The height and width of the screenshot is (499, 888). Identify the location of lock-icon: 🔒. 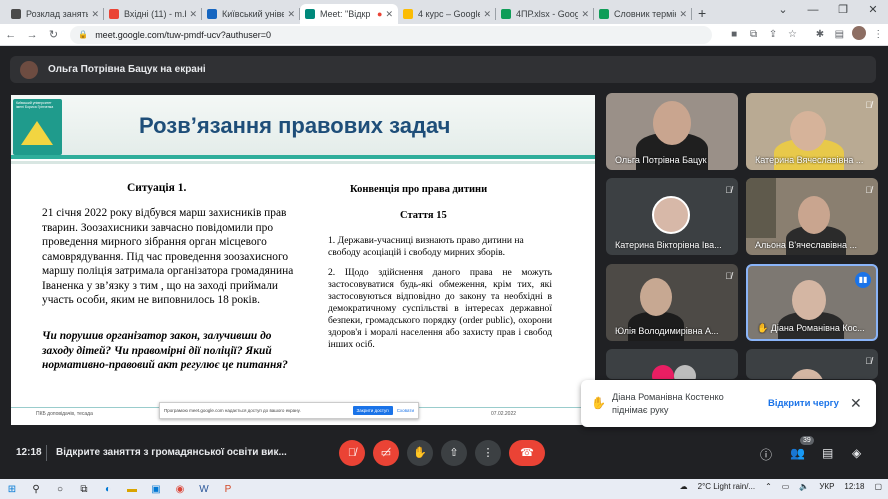
(83, 34).